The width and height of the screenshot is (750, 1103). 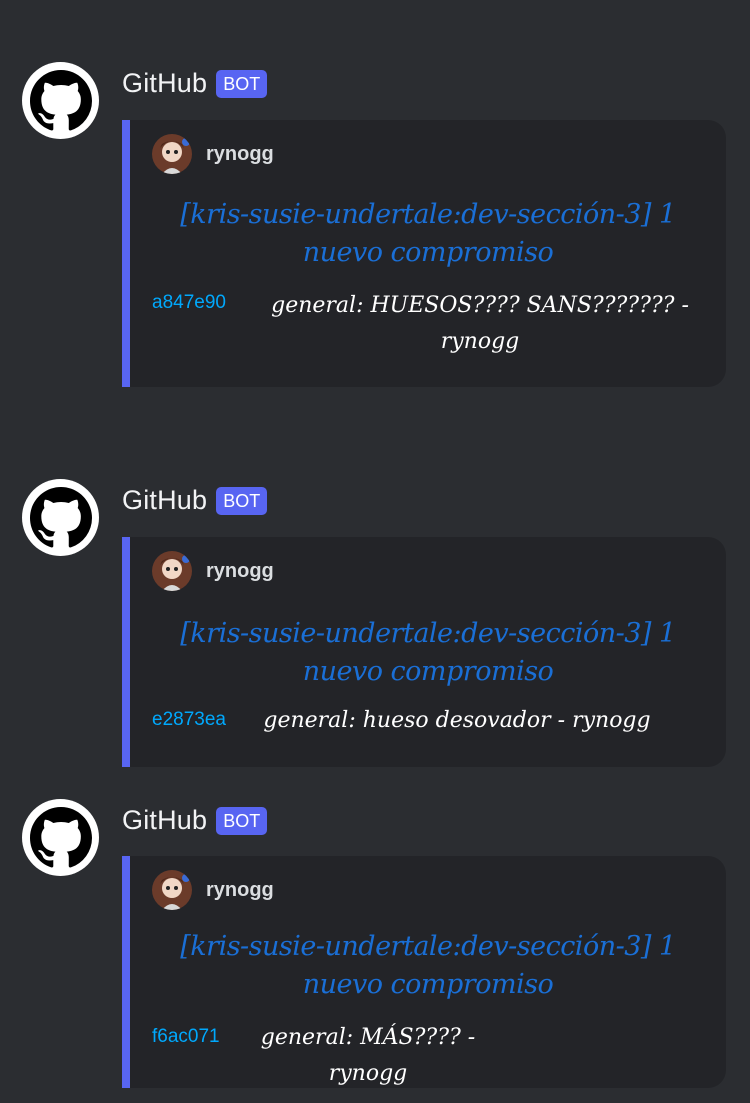 I want to click on commit-message: general: HUESOS???? SANS??????? - rynogg, so click(x=480, y=323).